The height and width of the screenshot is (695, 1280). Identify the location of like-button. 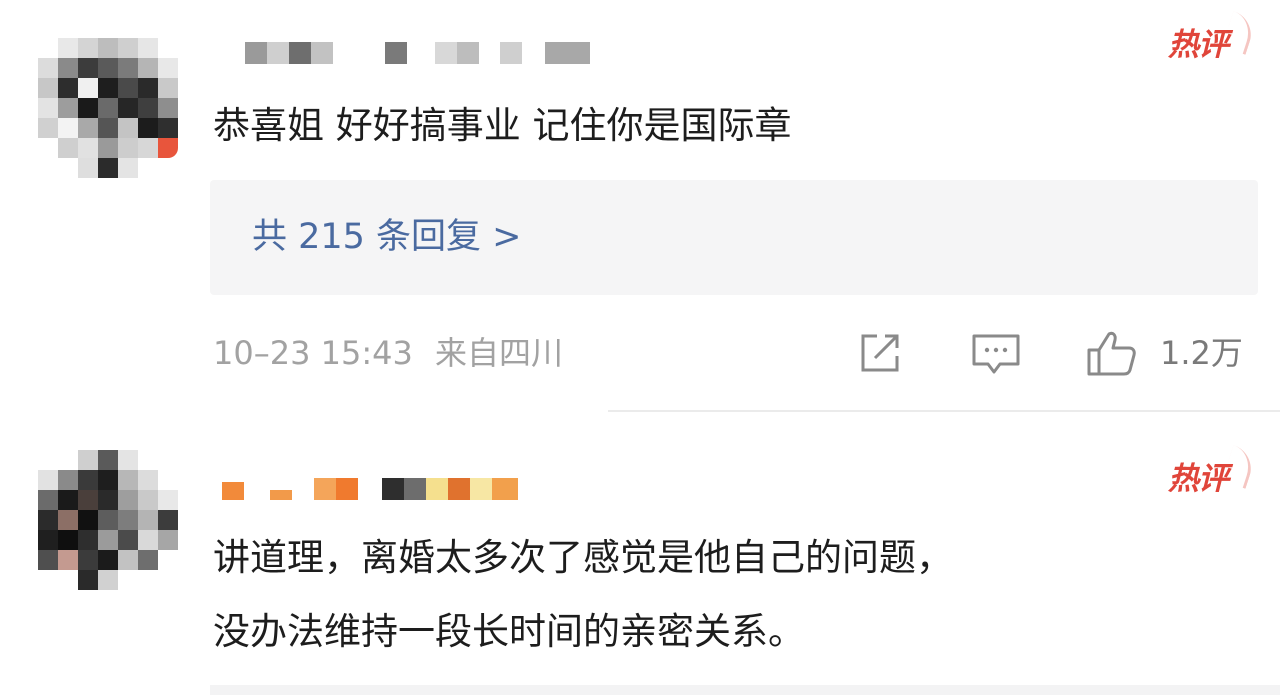
(1112, 353).